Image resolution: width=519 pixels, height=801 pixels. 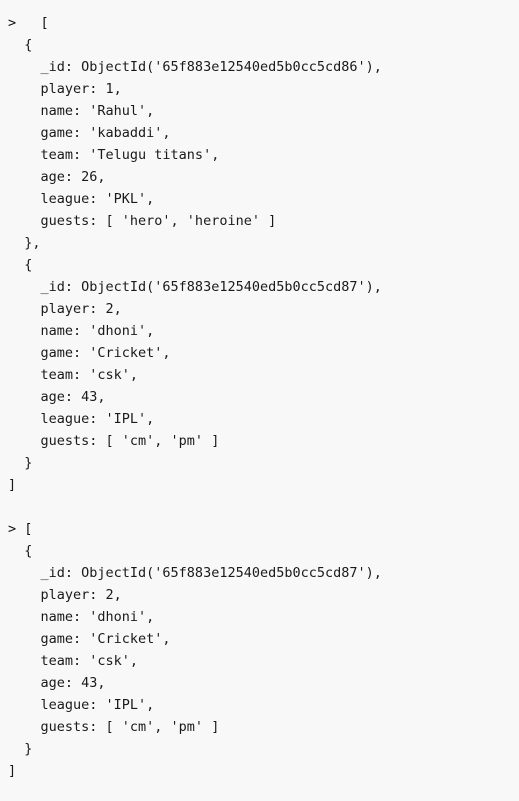 What do you see at coordinates (81, 111) in the screenshot?
I see `output-line: name: 'Rahul',` at bounding box center [81, 111].